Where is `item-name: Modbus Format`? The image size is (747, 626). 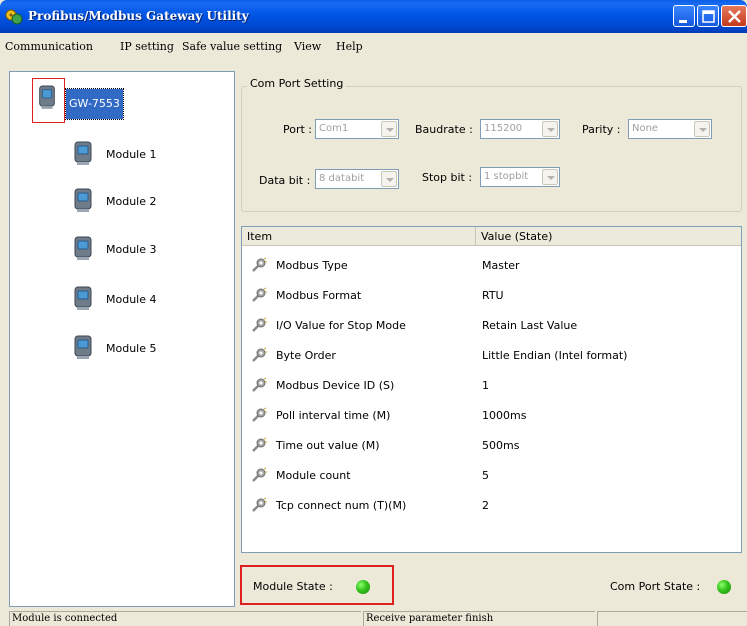
item-name: Modbus Format is located at coordinates (319, 295).